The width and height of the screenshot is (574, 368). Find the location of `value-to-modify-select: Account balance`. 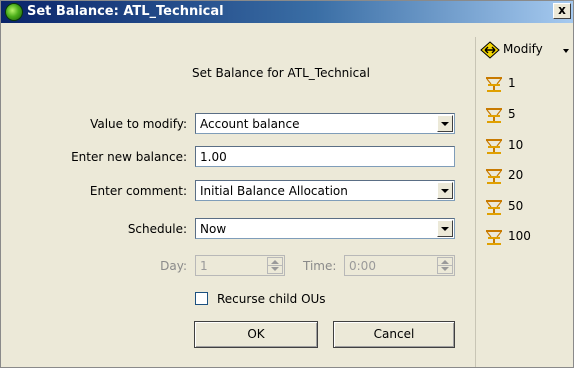

value-to-modify-select: Account balance is located at coordinates (325, 123).